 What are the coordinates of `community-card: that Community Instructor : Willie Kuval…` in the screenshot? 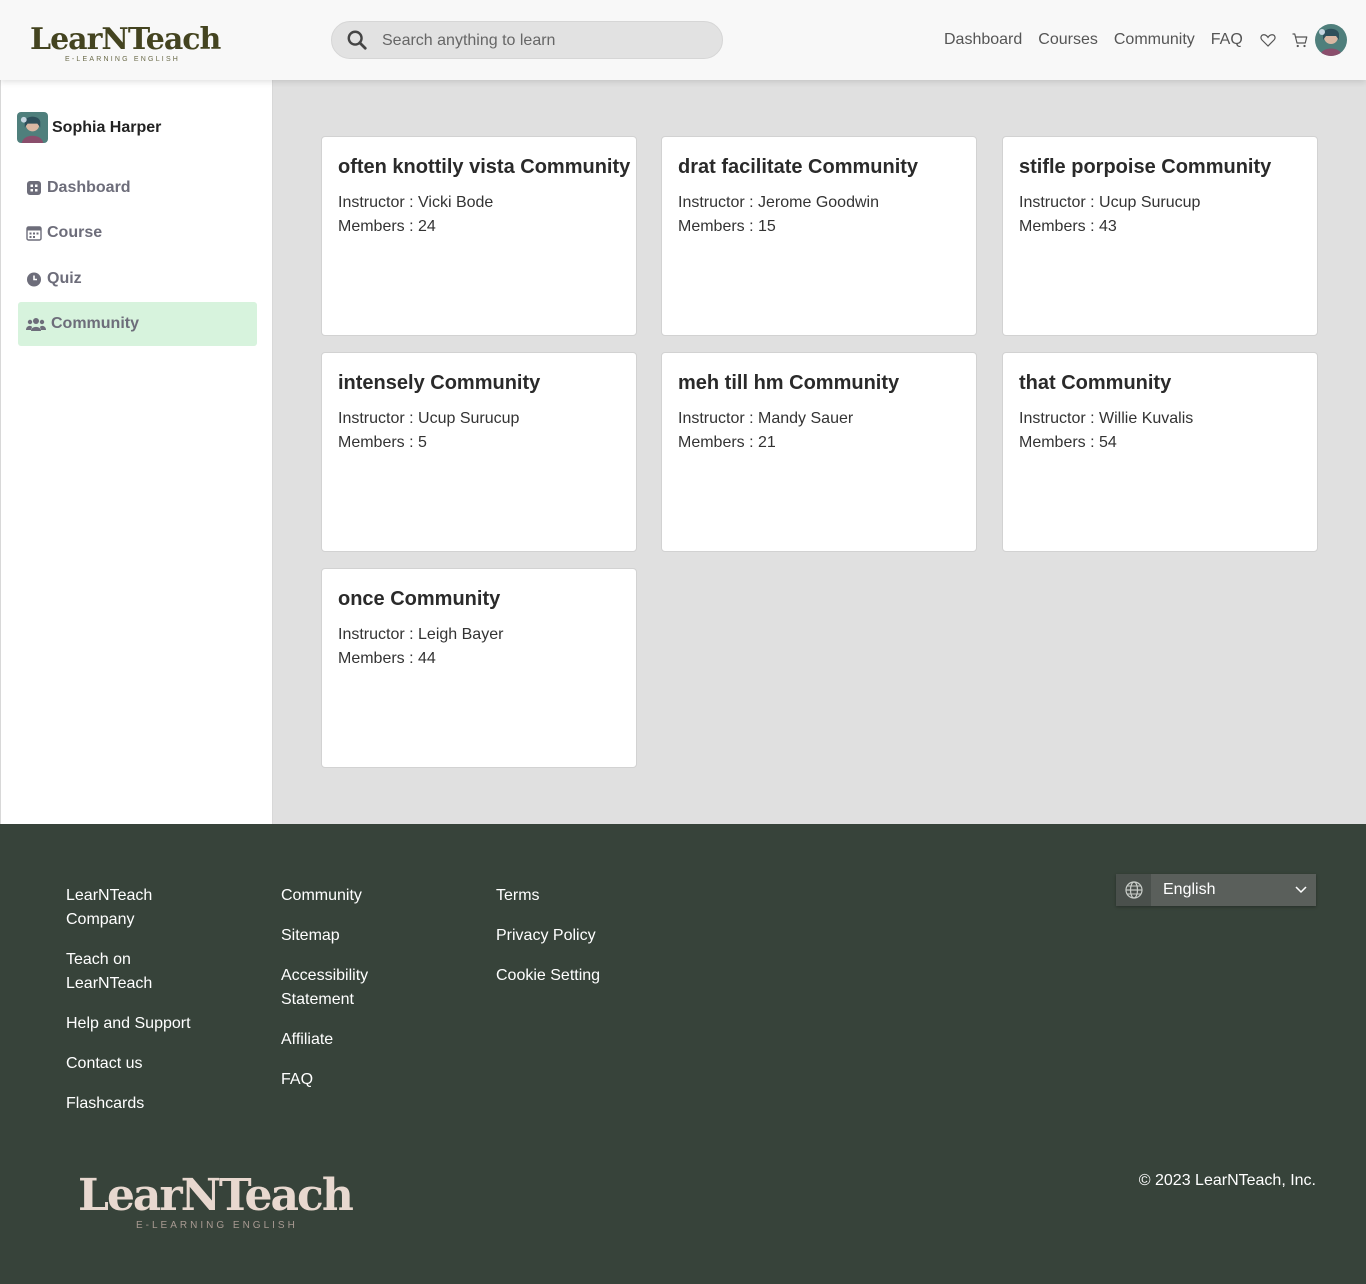 It's located at (1160, 452).